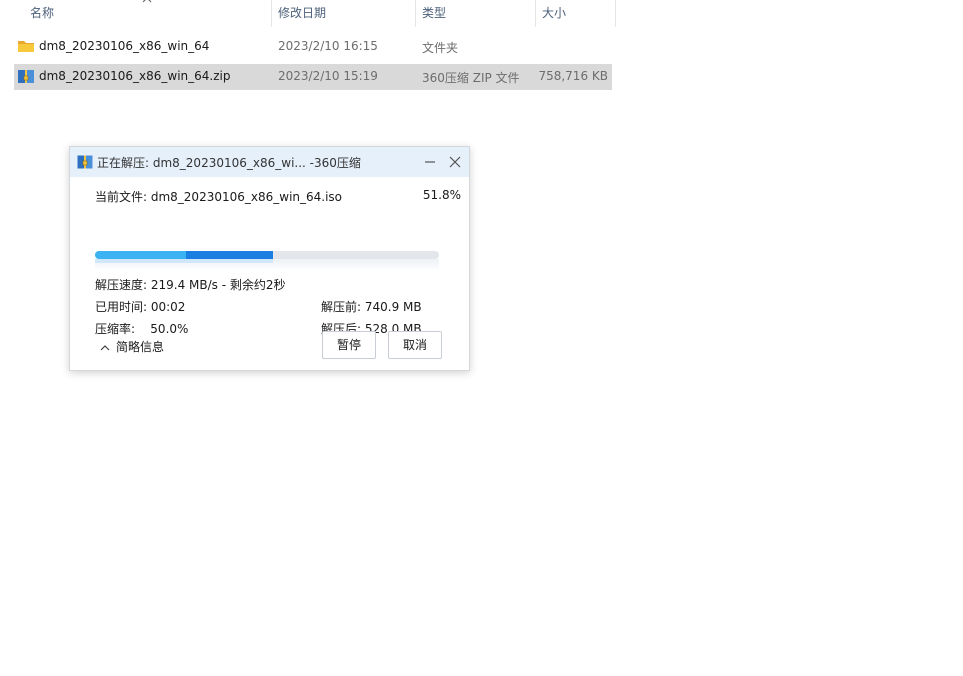 The height and width of the screenshot is (676, 963). What do you see at coordinates (573, 76) in the screenshot?
I see `file-size: 758,716 KB` at bounding box center [573, 76].